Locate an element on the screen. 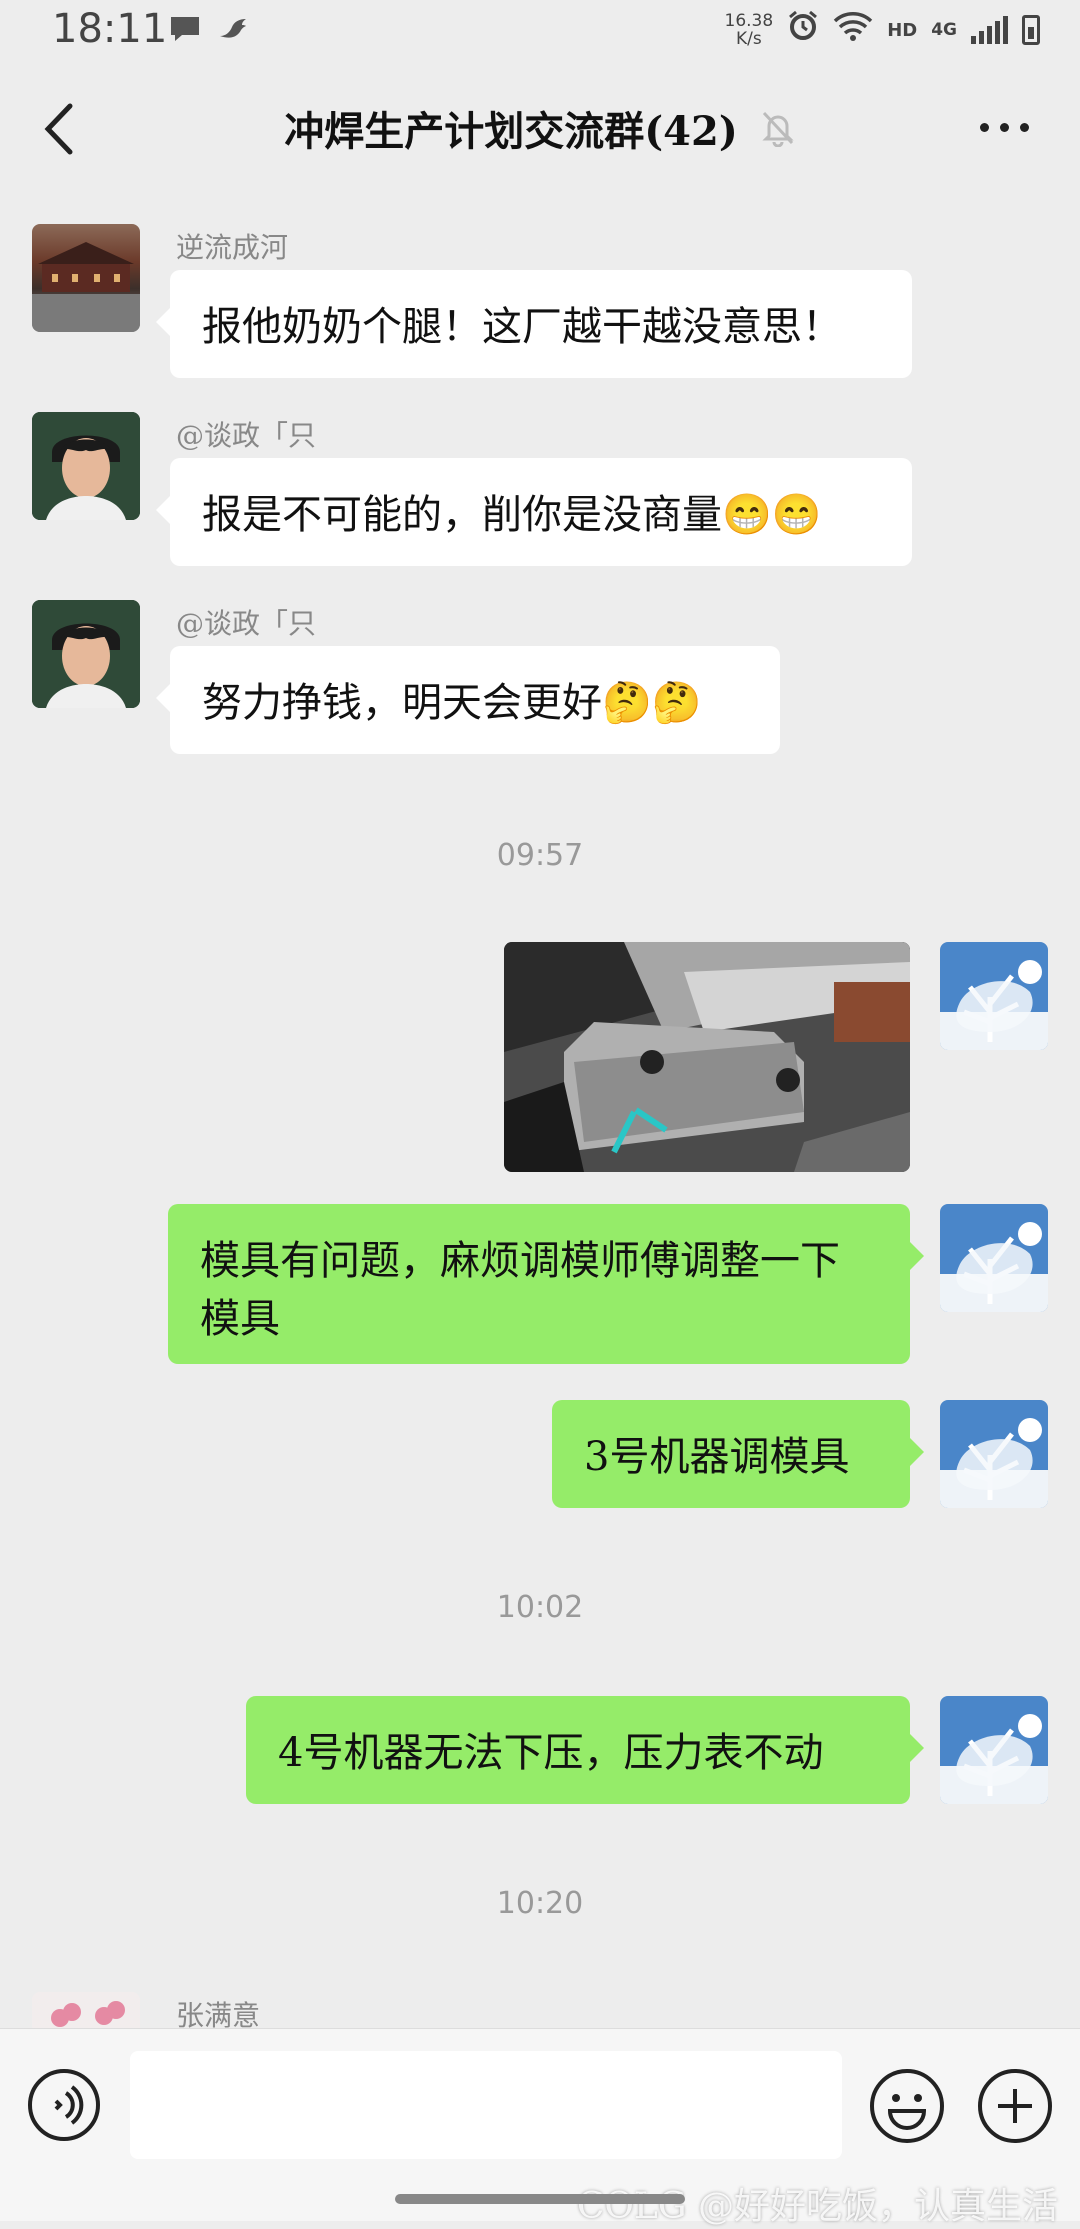 This screenshot has width=1080, height=2229. signal-icon is located at coordinates (989, 30).